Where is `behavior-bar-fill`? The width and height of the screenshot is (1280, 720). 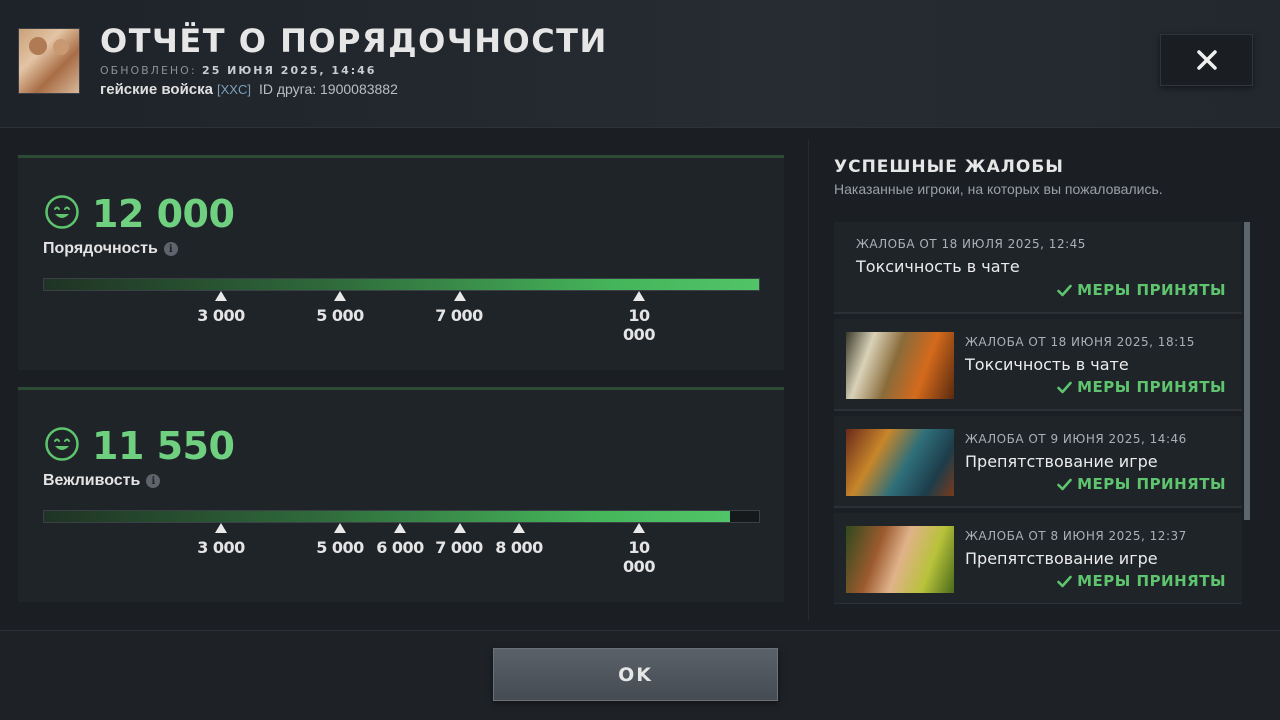
behavior-bar-fill is located at coordinates (401, 284).